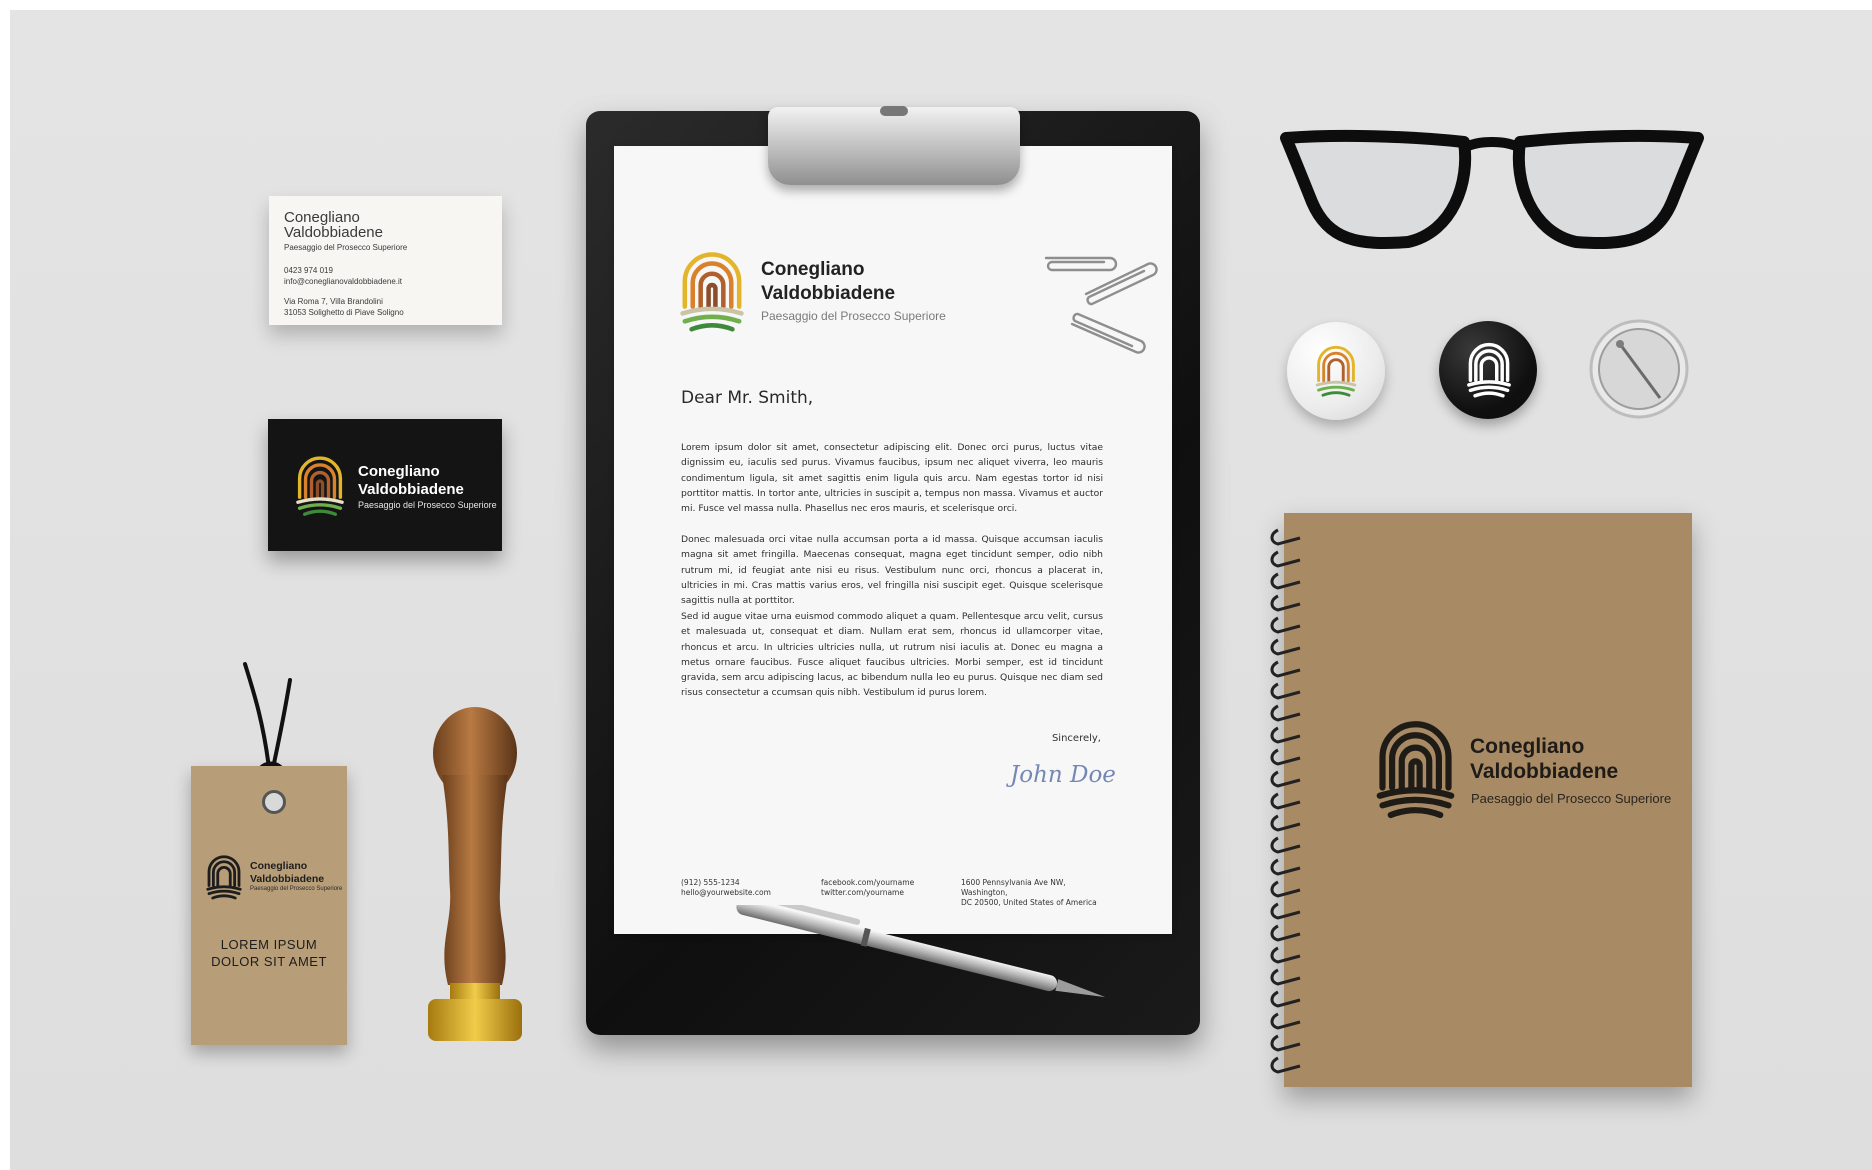 This screenshot has width=1872, height=1170. I want to click on hang-tag-text-line1: LOREM IPSUM, so click(269, 944).